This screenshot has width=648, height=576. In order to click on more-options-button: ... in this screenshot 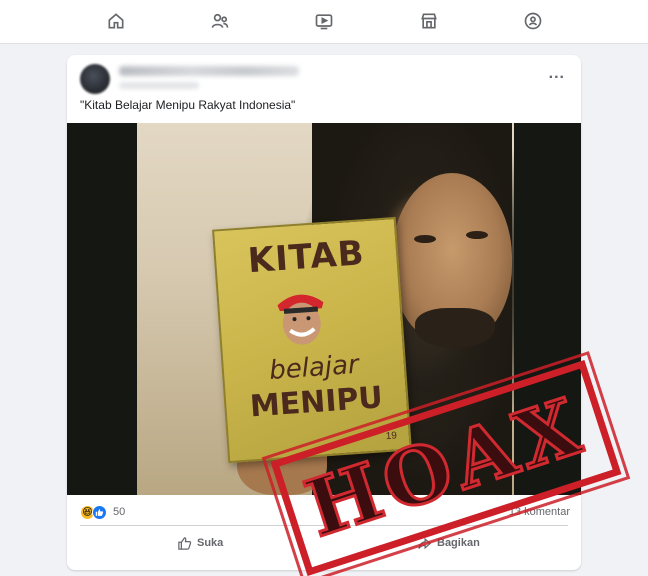, I will do `click(557, 74)`.